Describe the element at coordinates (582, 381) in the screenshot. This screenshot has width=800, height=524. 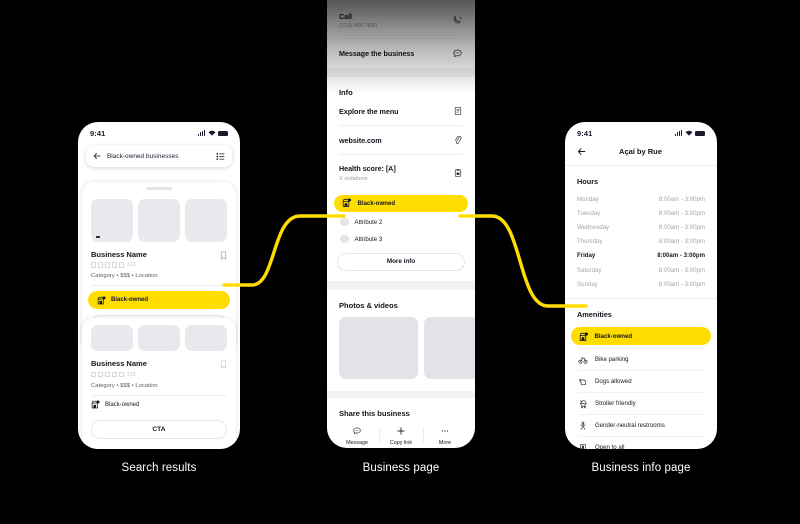
I see `dog-icon` at that location.